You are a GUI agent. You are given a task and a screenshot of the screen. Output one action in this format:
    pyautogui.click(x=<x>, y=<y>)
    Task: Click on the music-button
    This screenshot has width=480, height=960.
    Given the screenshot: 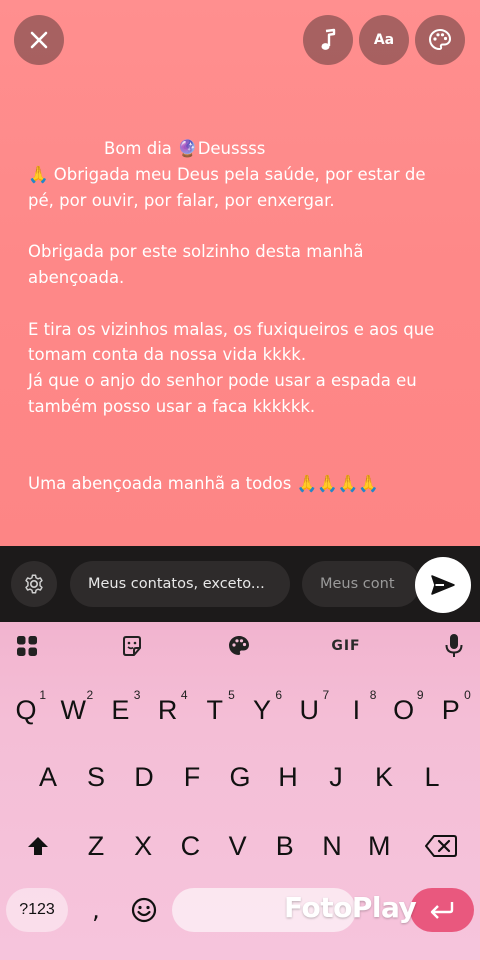 What is the action you would take?
    pyautogui.click(x=328, y=40)
    